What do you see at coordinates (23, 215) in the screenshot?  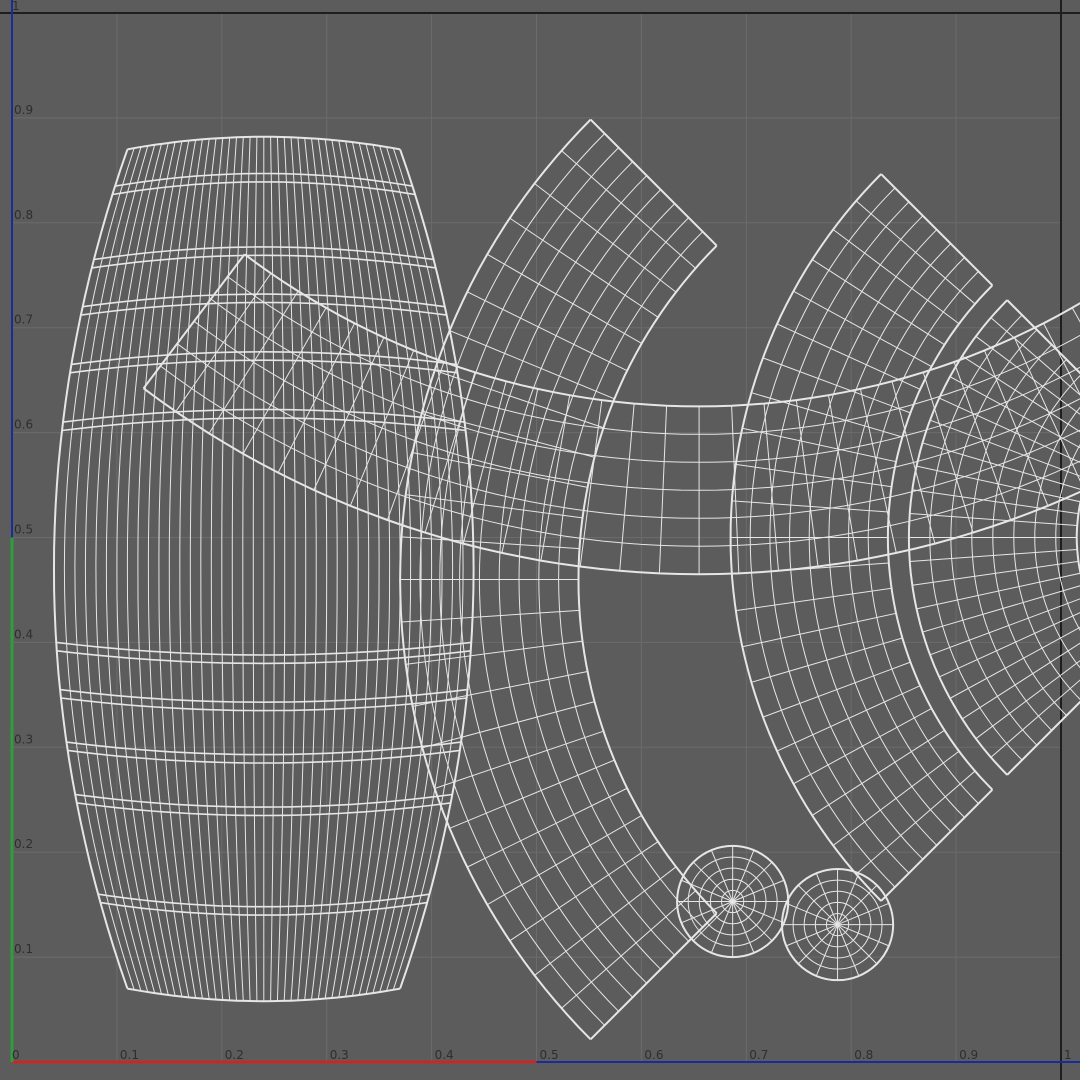 I see `v-tick-label: 0.8` at bounding box center [23, 215].